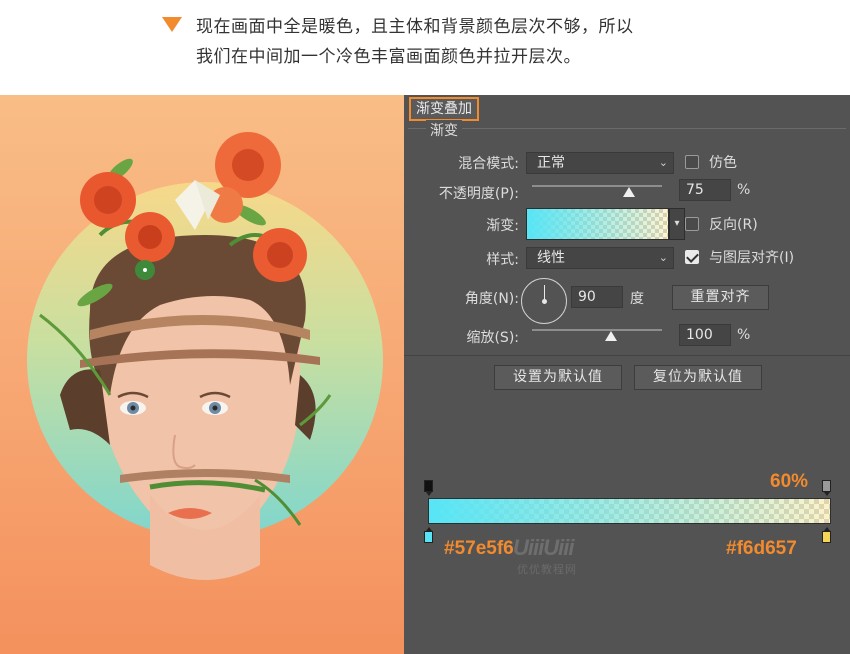  What do you see at coordinates (597, 330) in the screenshot?
I see `scale-slider-track` at bounding box center [597, 330].